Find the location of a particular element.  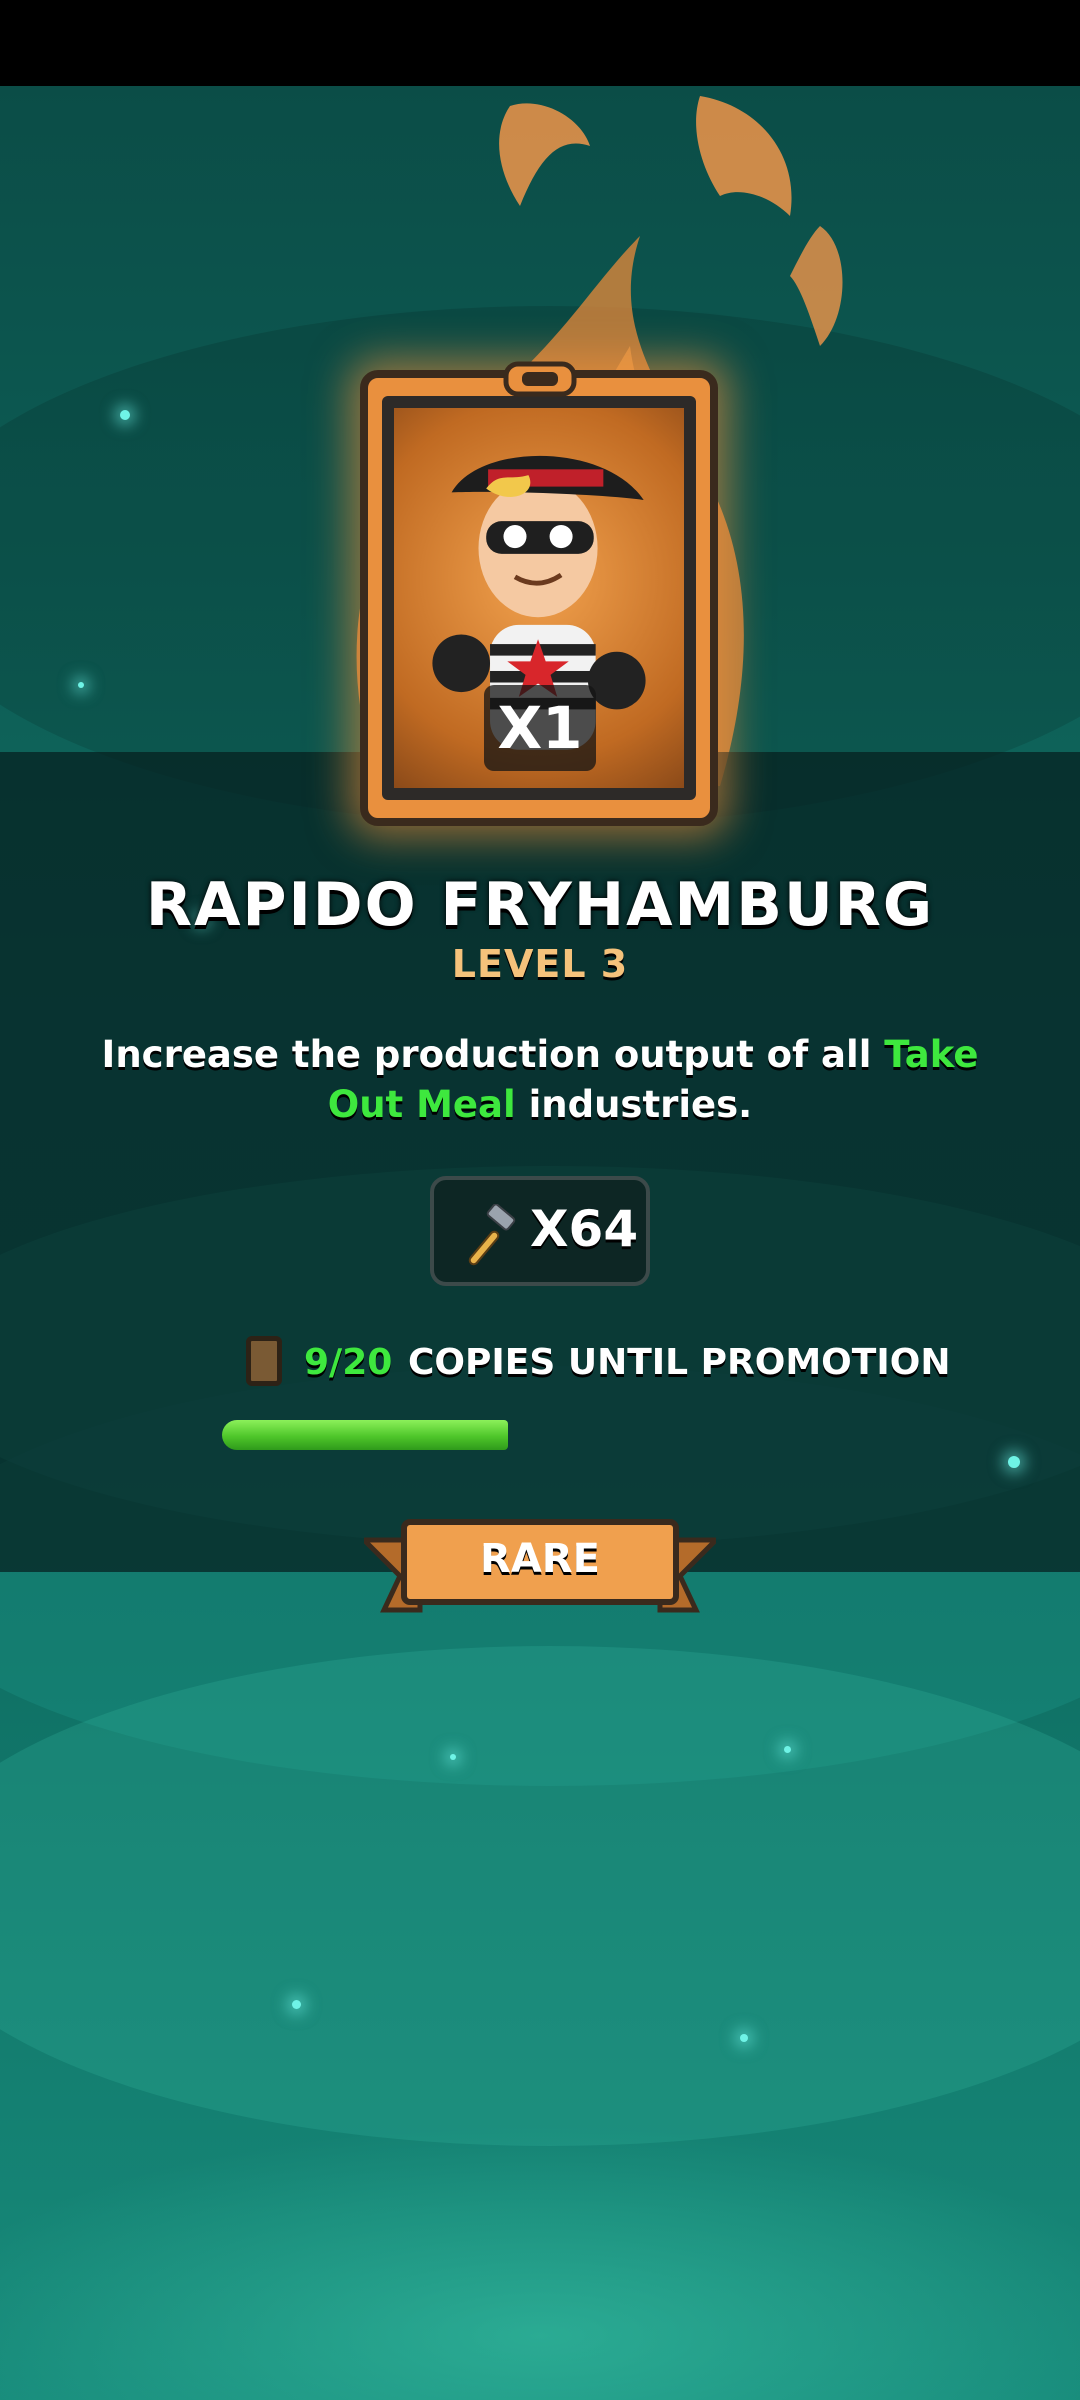

reward-box: X64 is located at coordinates (540, 1231).